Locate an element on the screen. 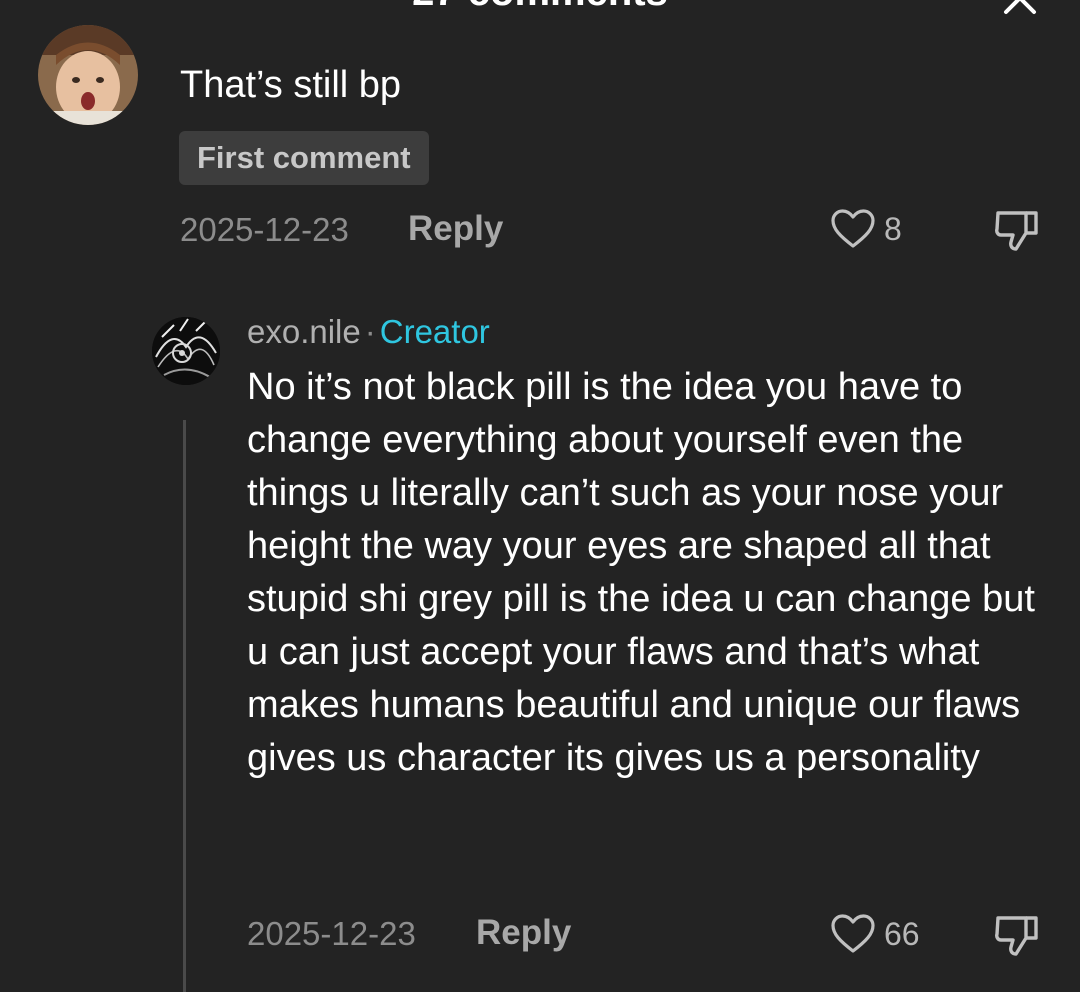 The width and height of the screenshot is (1080, 992). reply-username: exo.nile is located at coordinates (304, 331).